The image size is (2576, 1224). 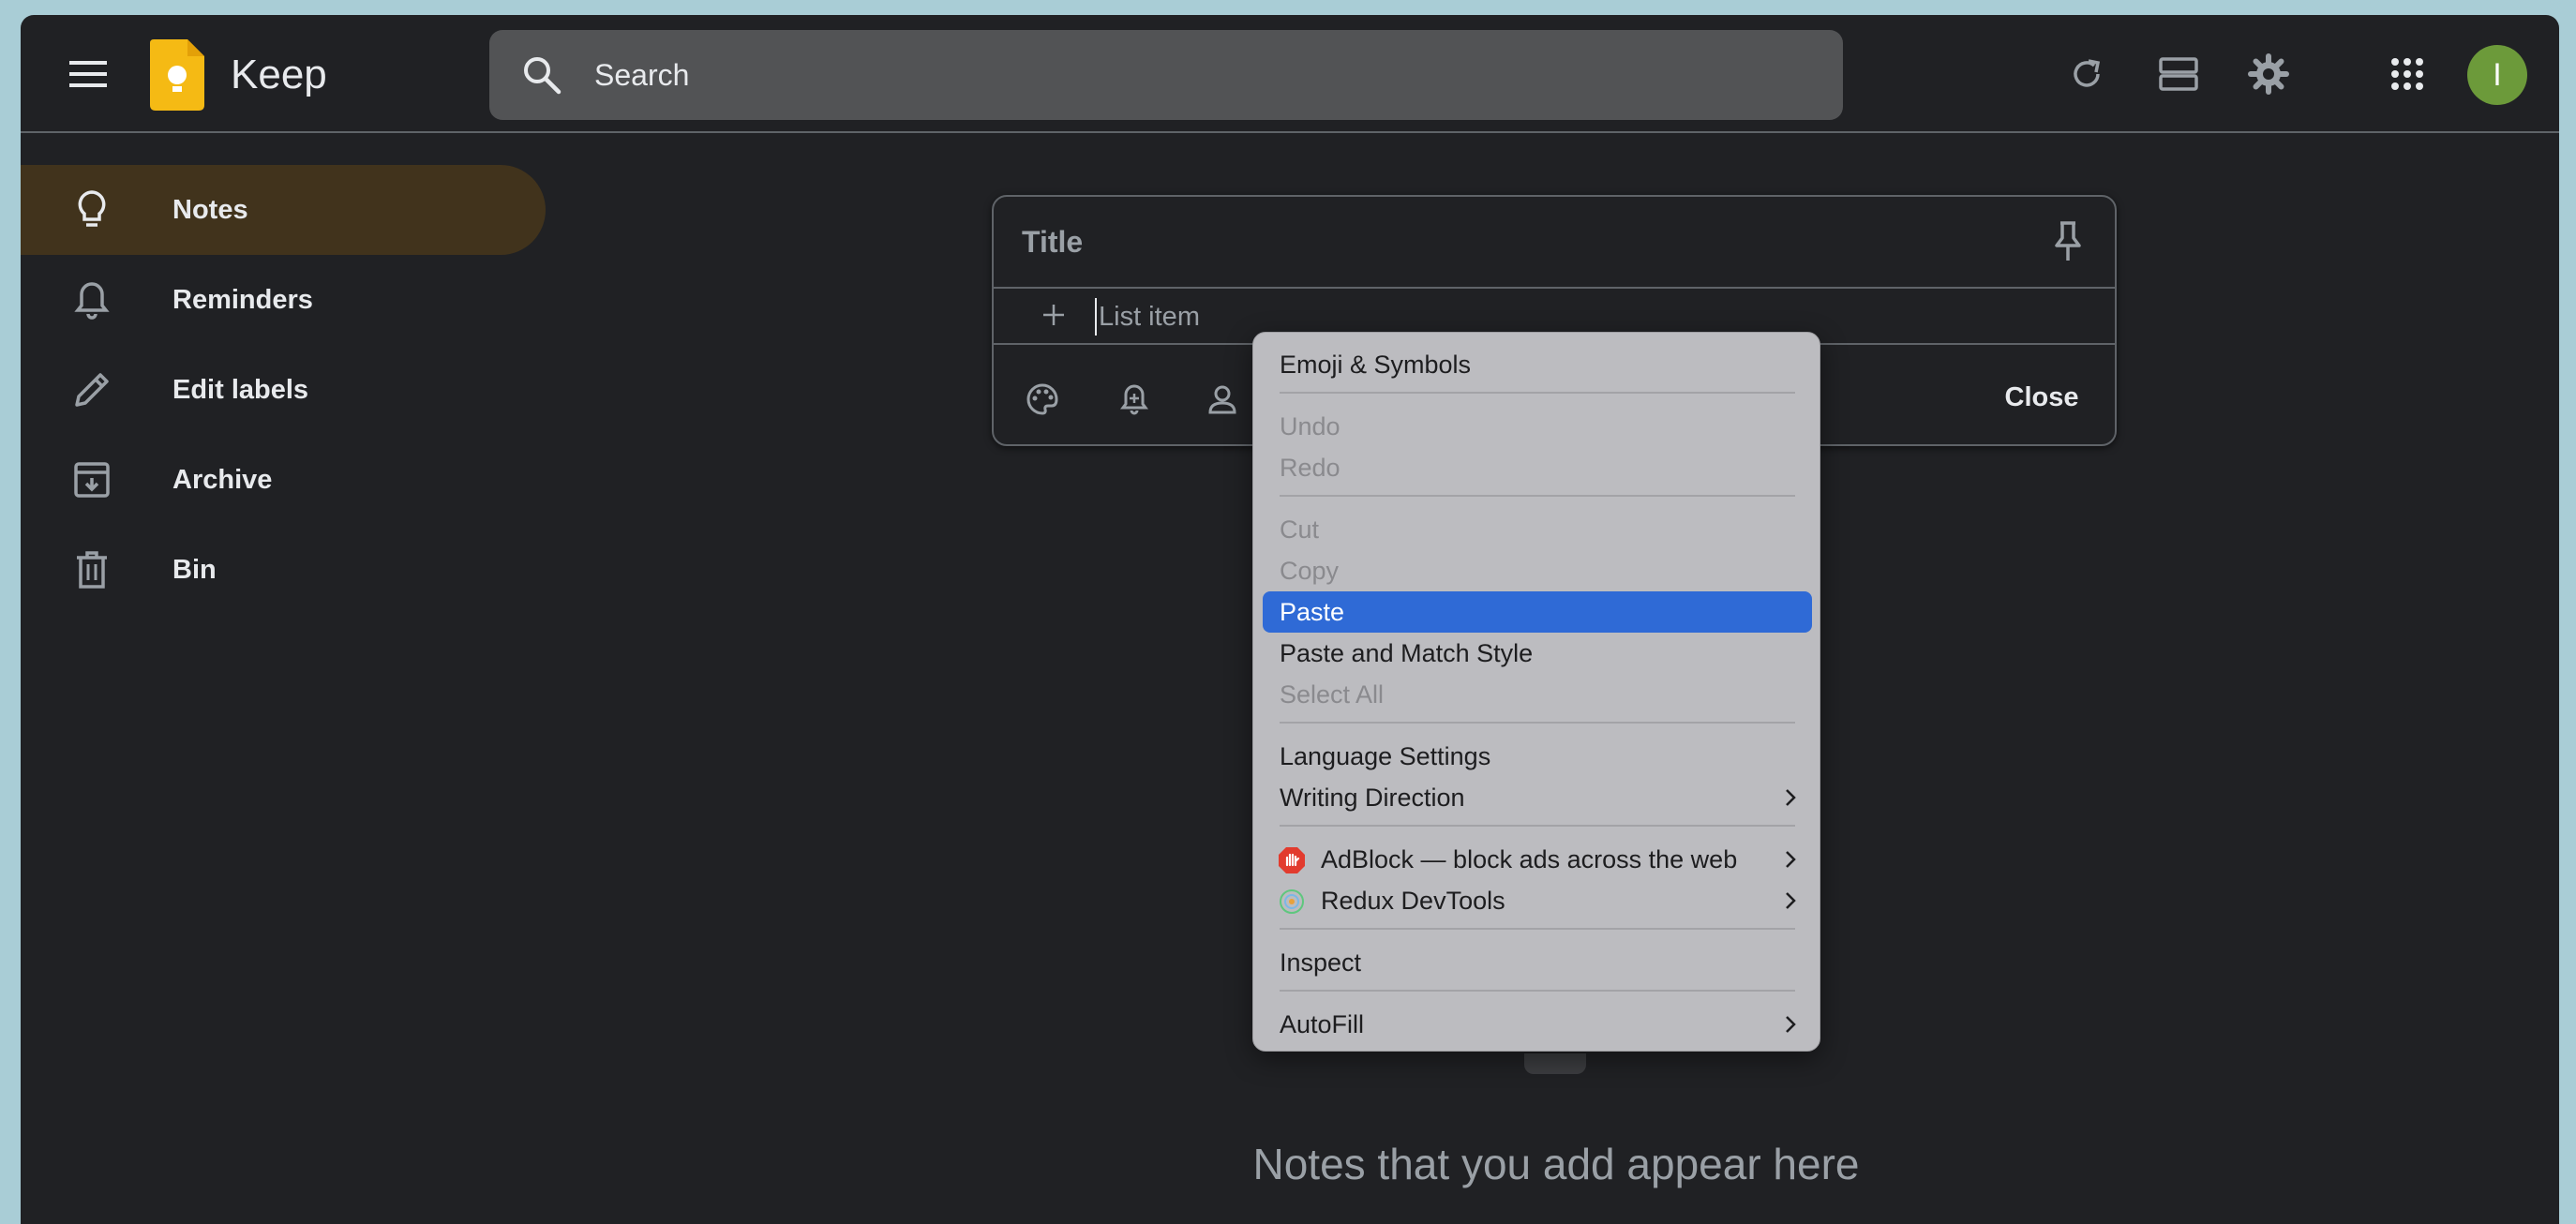 I want to click on menu-item-redux-devtools: Redux DevTools, so click(x=1538, y=900).